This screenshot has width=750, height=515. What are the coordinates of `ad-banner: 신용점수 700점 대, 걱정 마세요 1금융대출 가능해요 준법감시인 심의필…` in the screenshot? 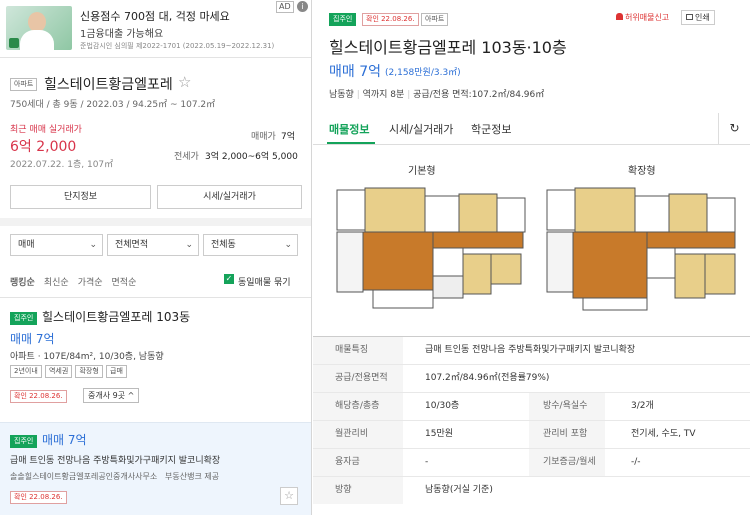 It's located at (155, 29).